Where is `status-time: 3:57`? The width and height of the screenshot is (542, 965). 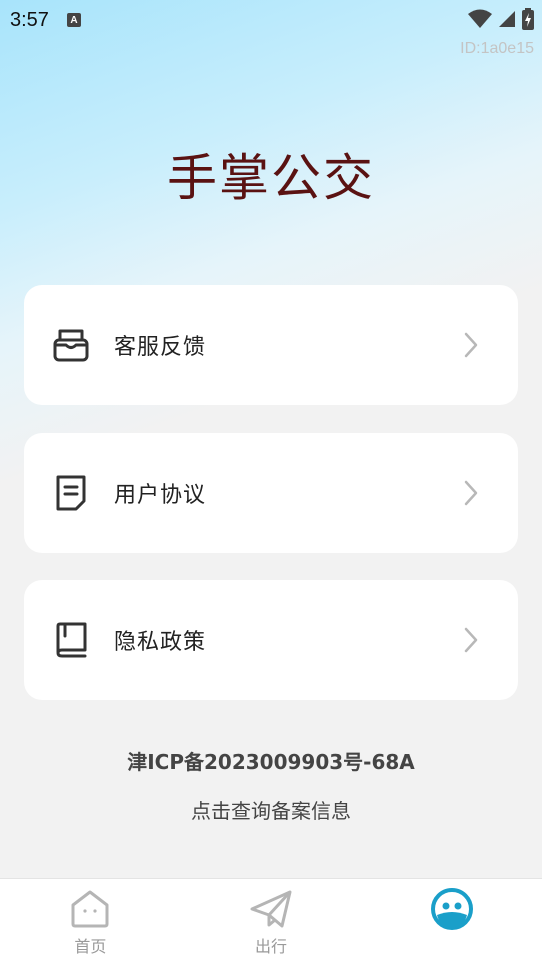 status-time: 3:57 is located at coordinates (29, 19).